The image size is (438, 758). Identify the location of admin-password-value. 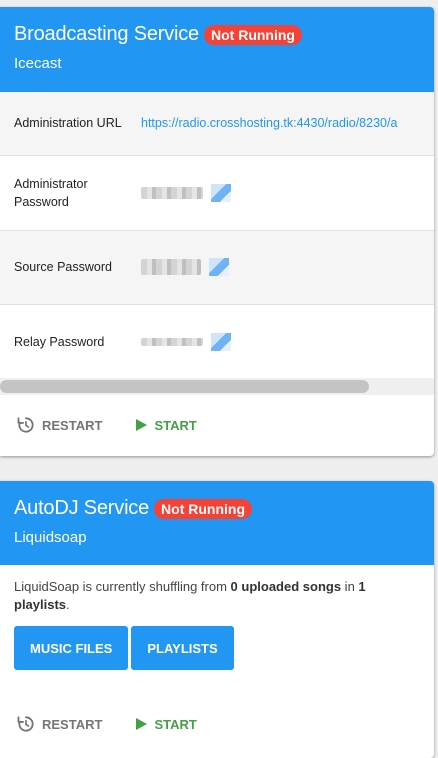
(287, 192).